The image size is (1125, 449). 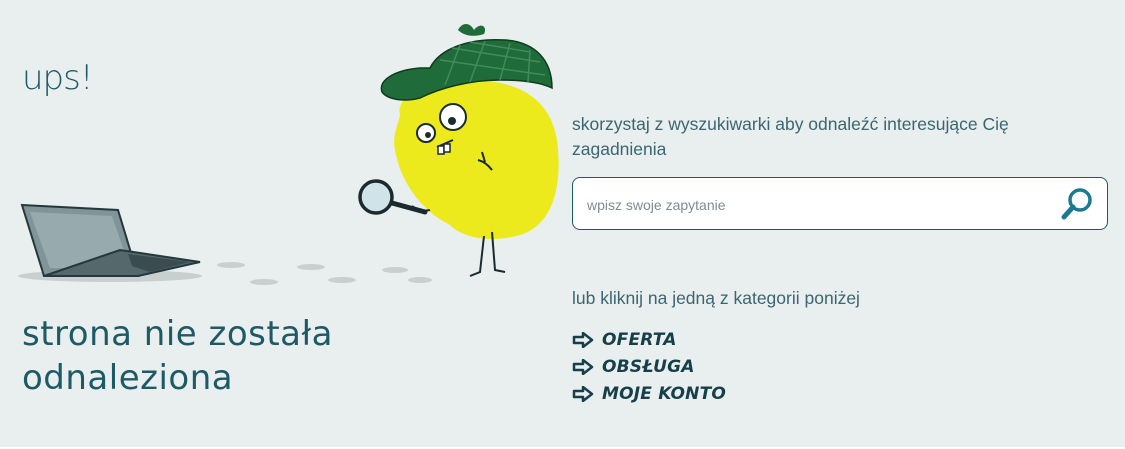 I want to click on laptop-icon, so click(x=110, y=242).